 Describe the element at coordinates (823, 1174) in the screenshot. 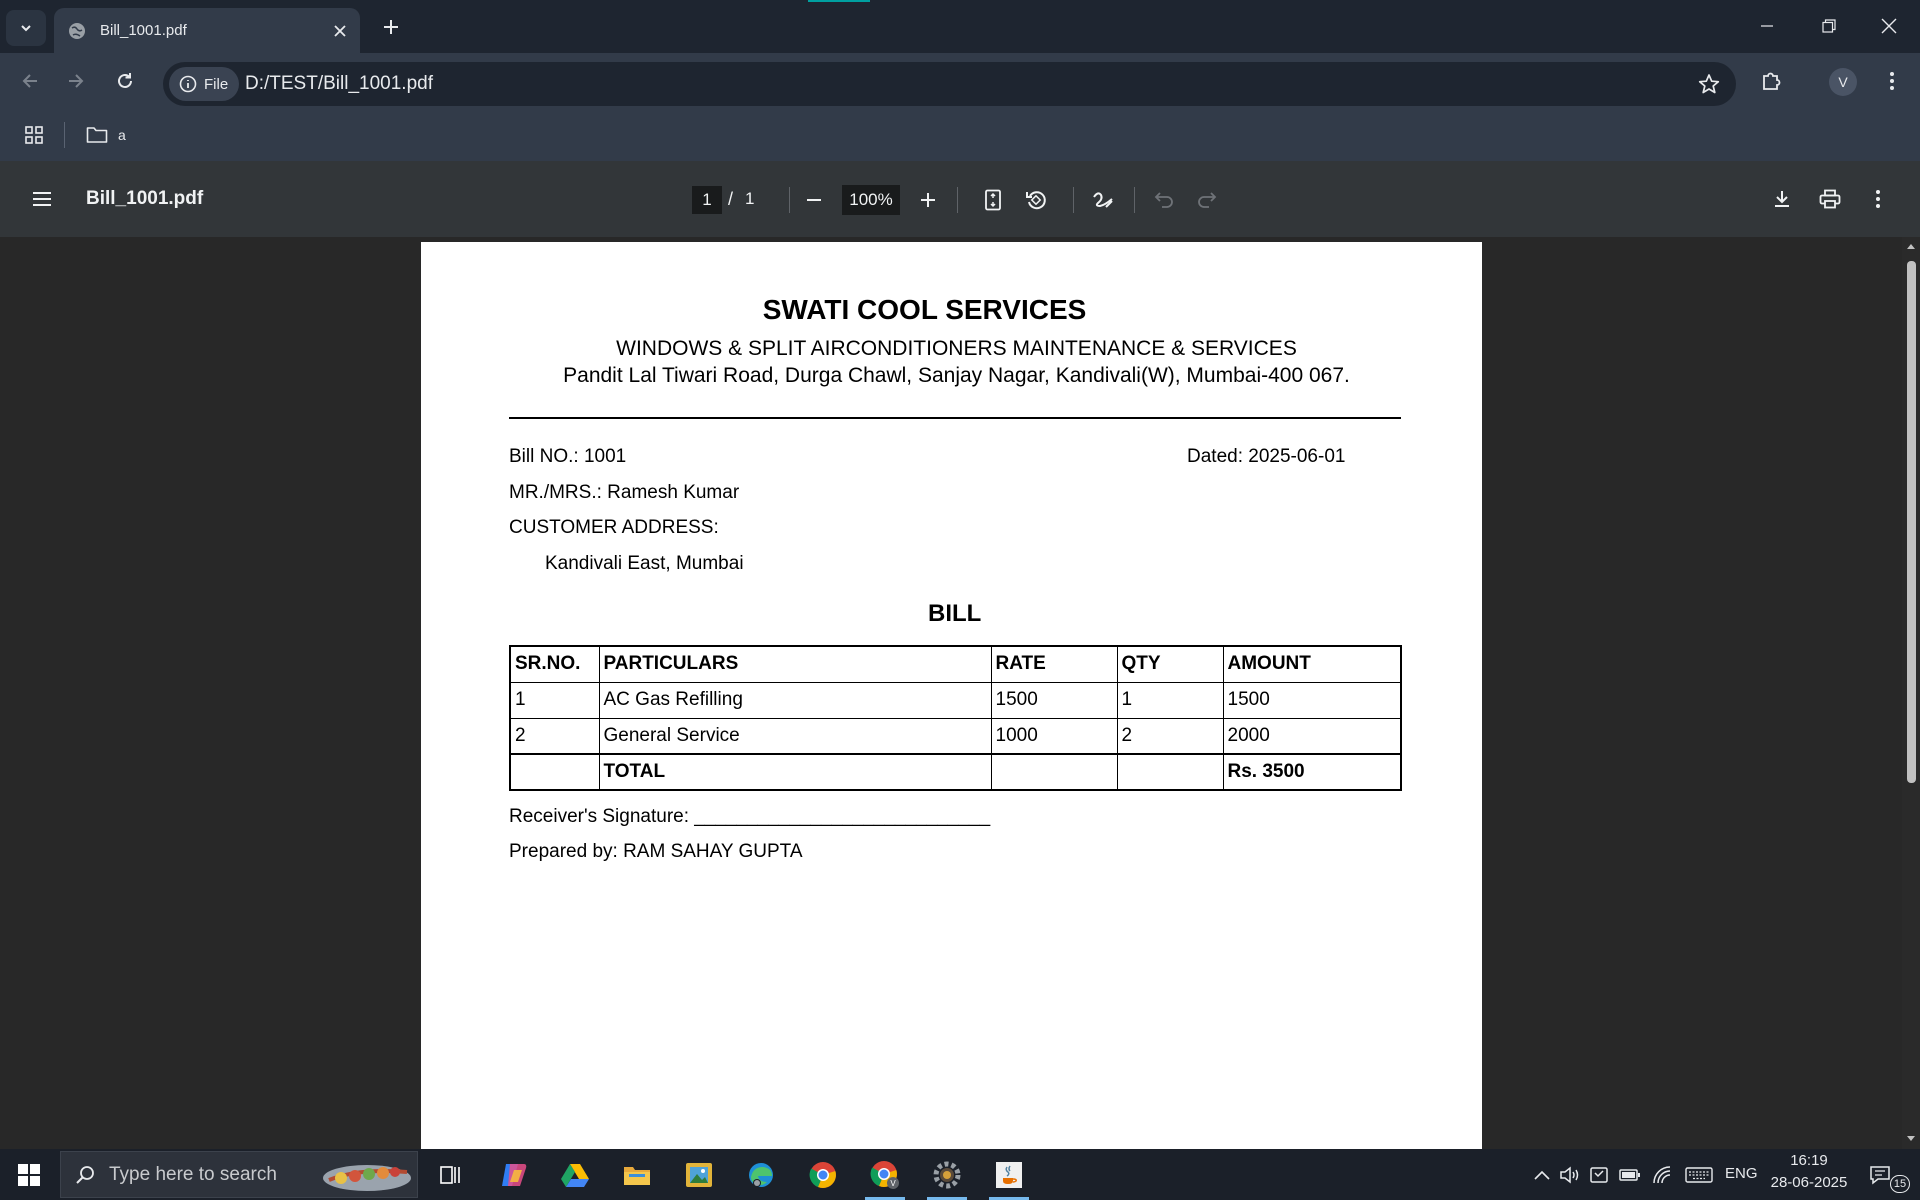

I see `taskbar-chrome` at that location.